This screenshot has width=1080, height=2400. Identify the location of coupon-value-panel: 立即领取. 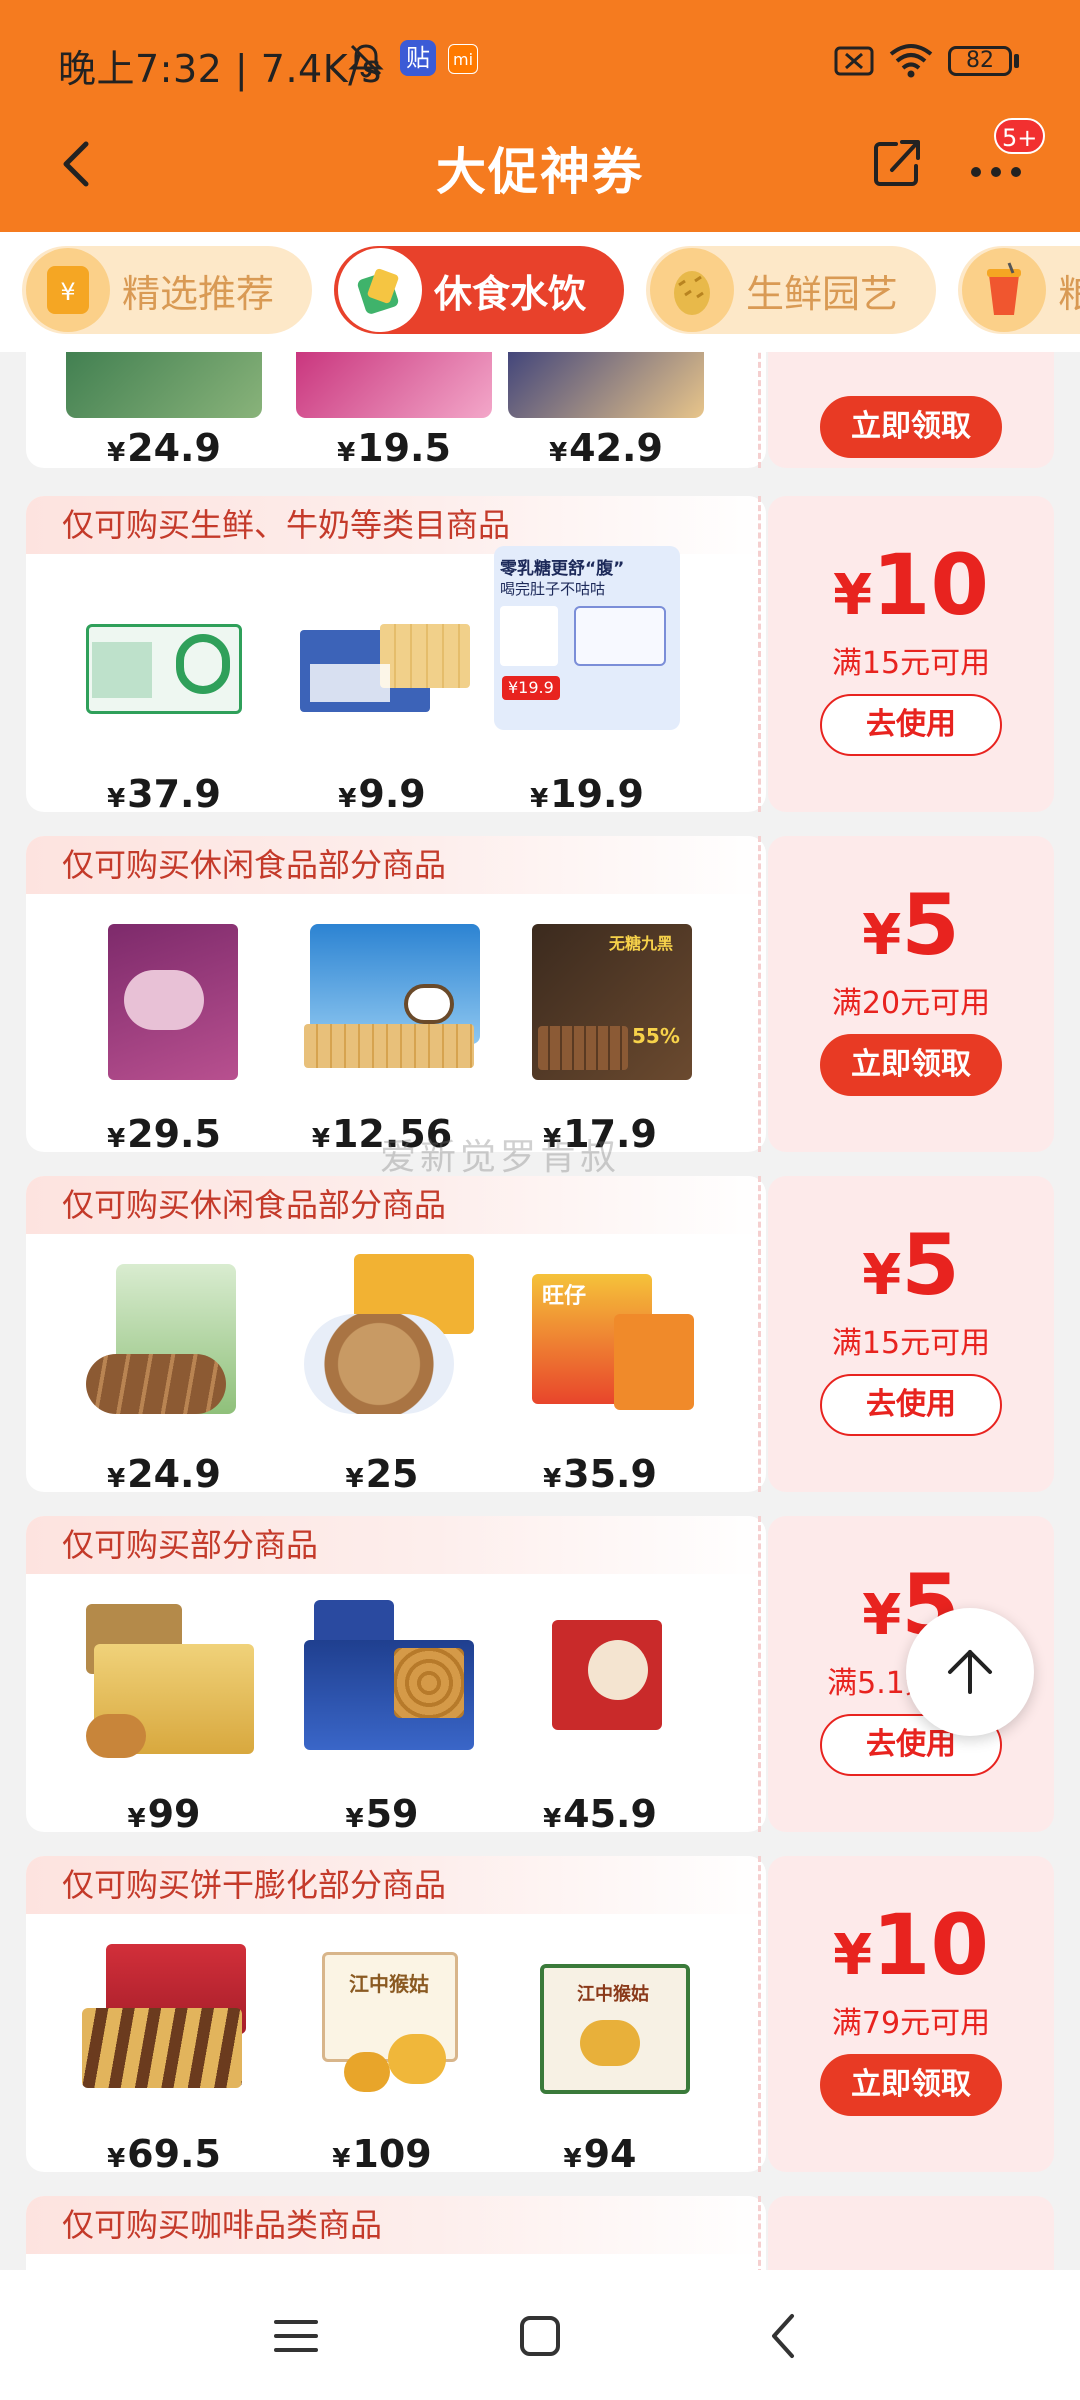
(906, 410).